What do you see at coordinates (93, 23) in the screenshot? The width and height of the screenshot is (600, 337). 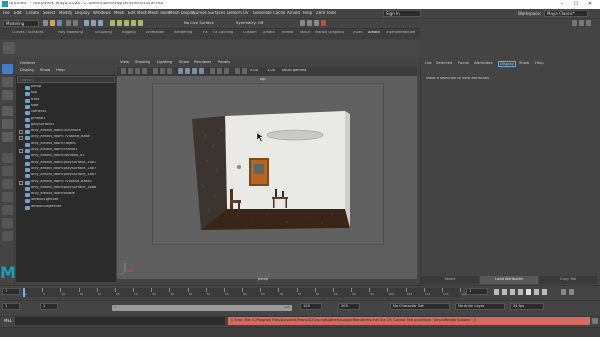 I see `select-object-icon` at bounding box center [93, 23].